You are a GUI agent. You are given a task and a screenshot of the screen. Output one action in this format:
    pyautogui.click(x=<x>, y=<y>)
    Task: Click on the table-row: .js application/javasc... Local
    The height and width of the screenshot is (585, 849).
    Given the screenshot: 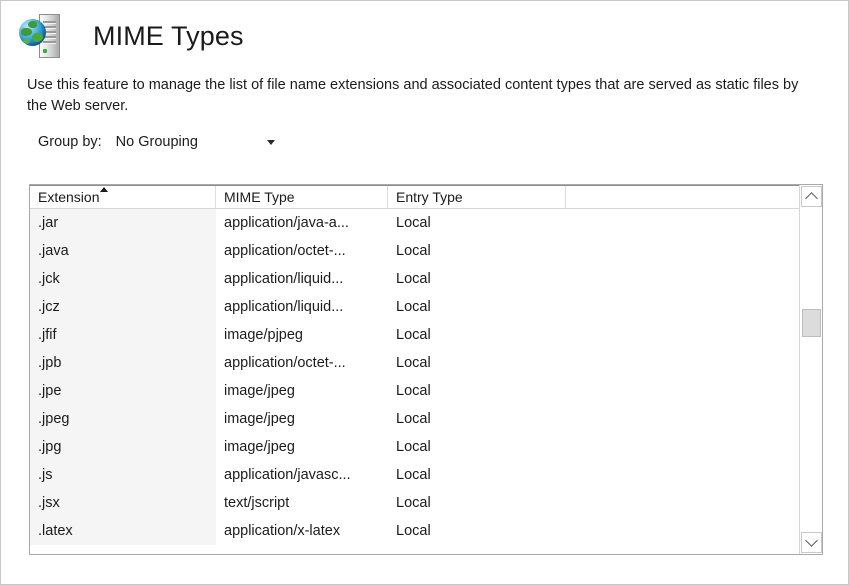 What is the action you would take?
    pyautogui.click(x=426, y=475)
    